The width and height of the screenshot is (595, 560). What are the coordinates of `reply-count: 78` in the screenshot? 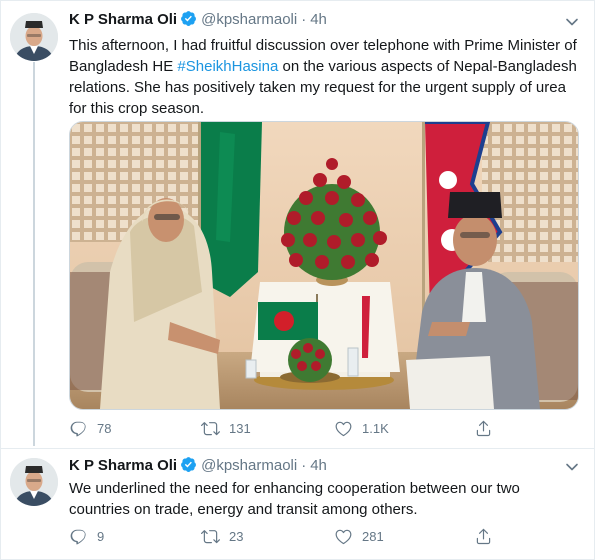 It's located at (104, 428).